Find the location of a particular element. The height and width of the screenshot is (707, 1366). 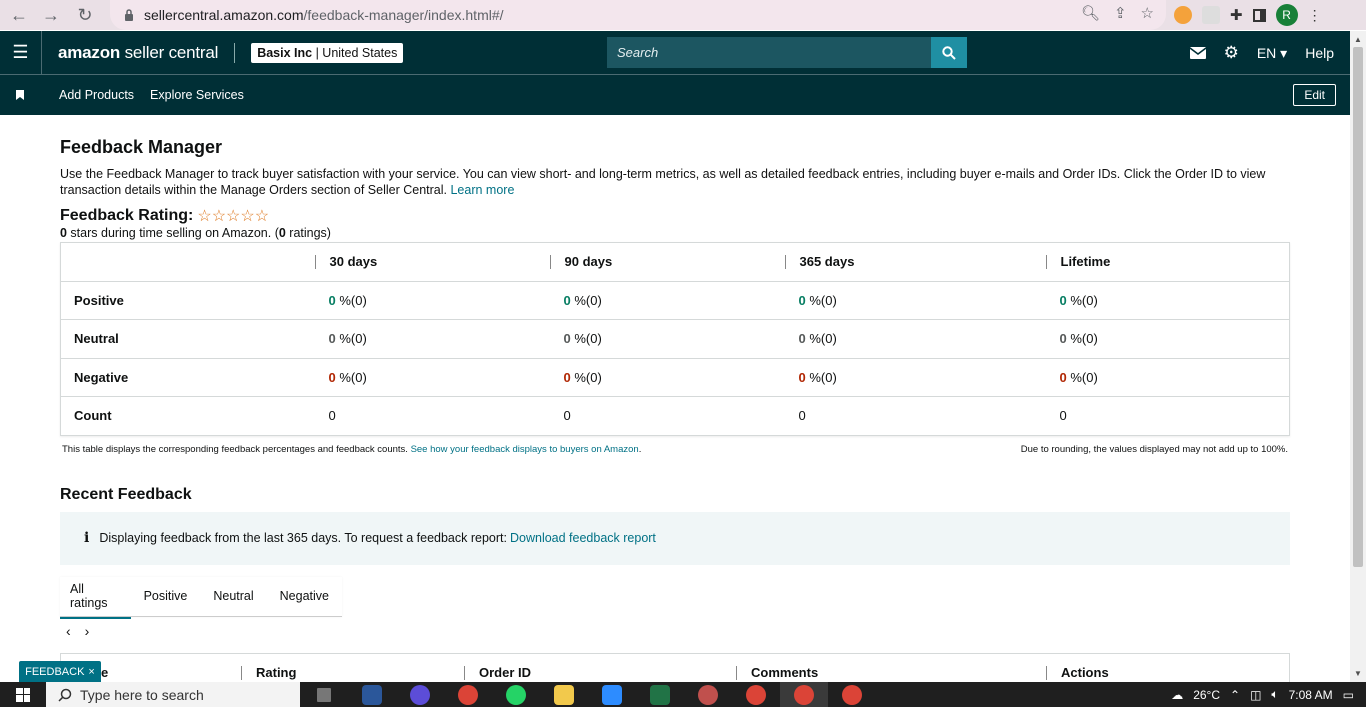

search-input is located at coordinates (769, 52).